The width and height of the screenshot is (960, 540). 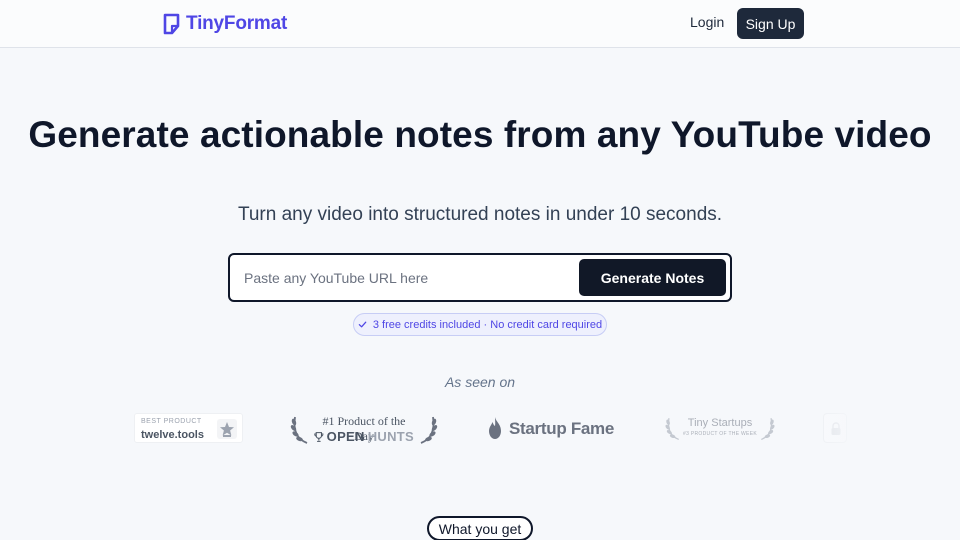 I want to click on badge-name-part2: HUNTS, so click(x=390, y=436).